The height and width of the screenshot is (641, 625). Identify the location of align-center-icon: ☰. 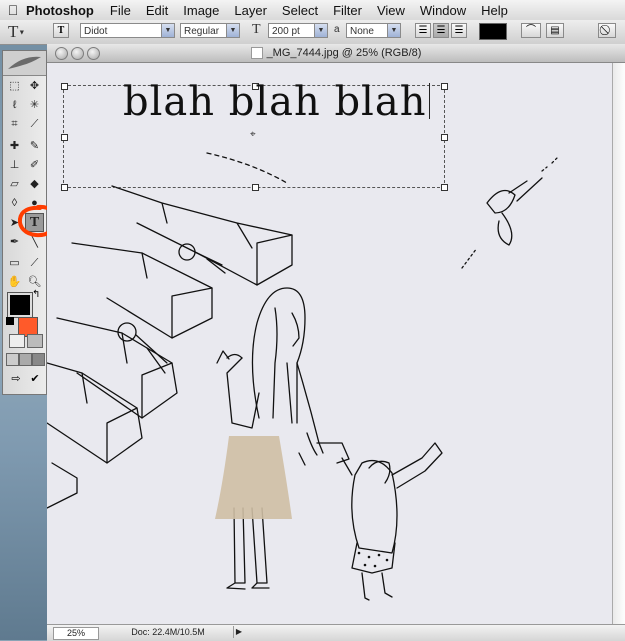
(441, 30).